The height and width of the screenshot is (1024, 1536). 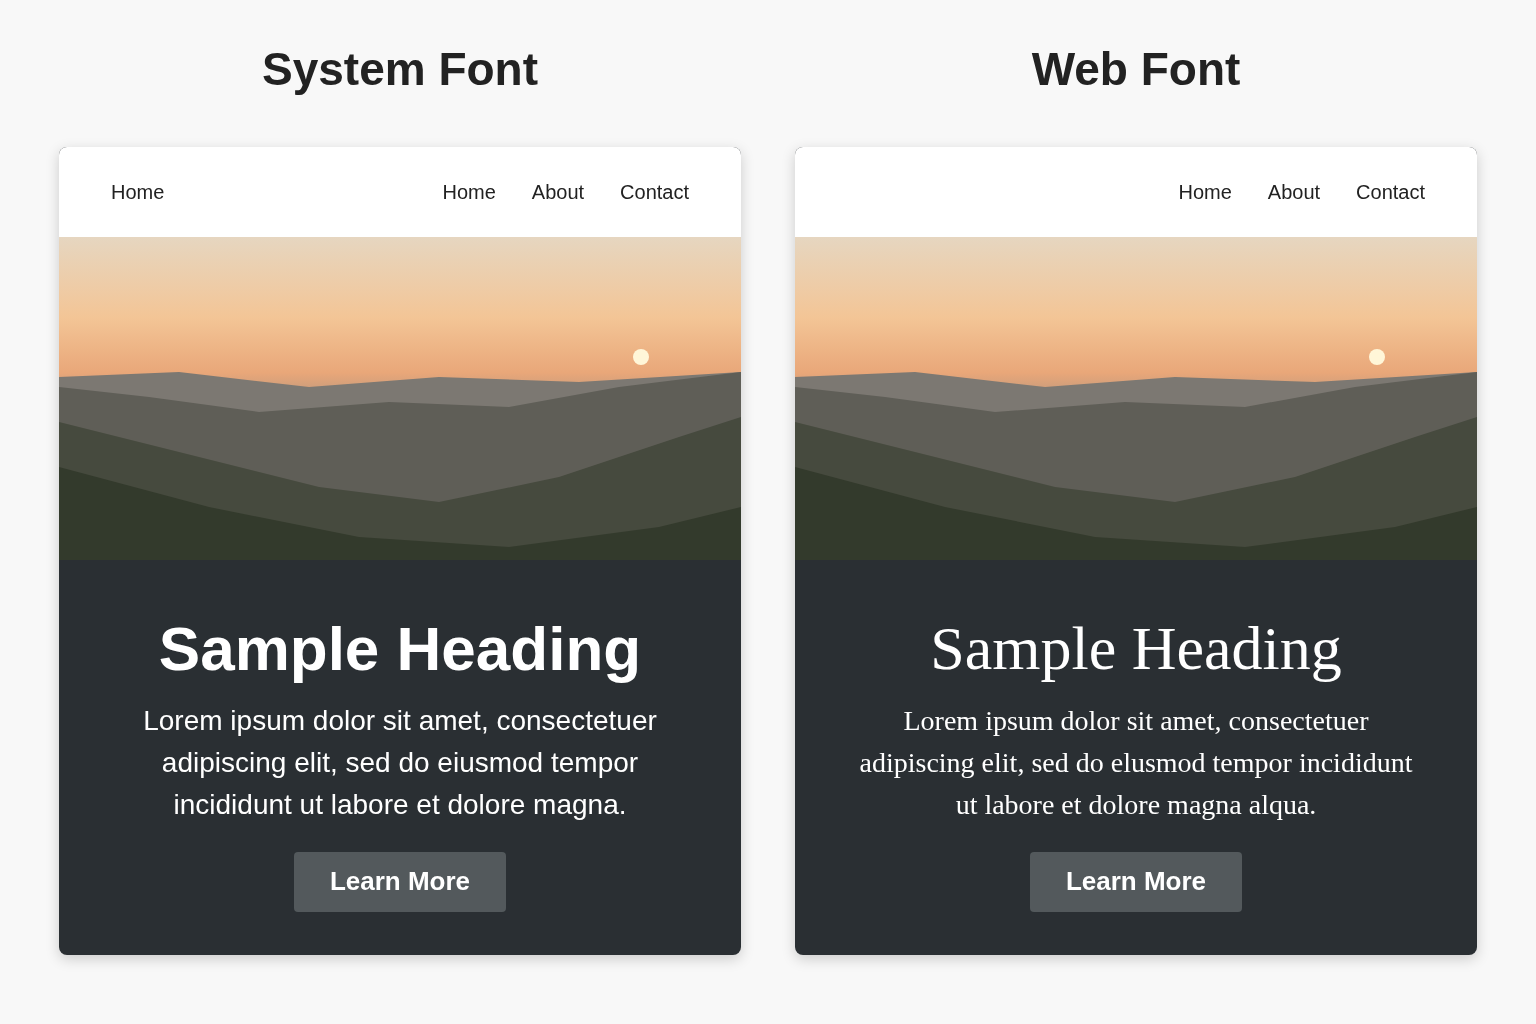 What do you see at coordinates (1136, 762) in the screenshot?
I see `body-paragraph: Lorem ipsum dolor sit amet, consectetuer adipiscing elit, sed do elusmod tempor incididunt ut labore et dolore magna alqua.` at bounding box center [1136, 762].